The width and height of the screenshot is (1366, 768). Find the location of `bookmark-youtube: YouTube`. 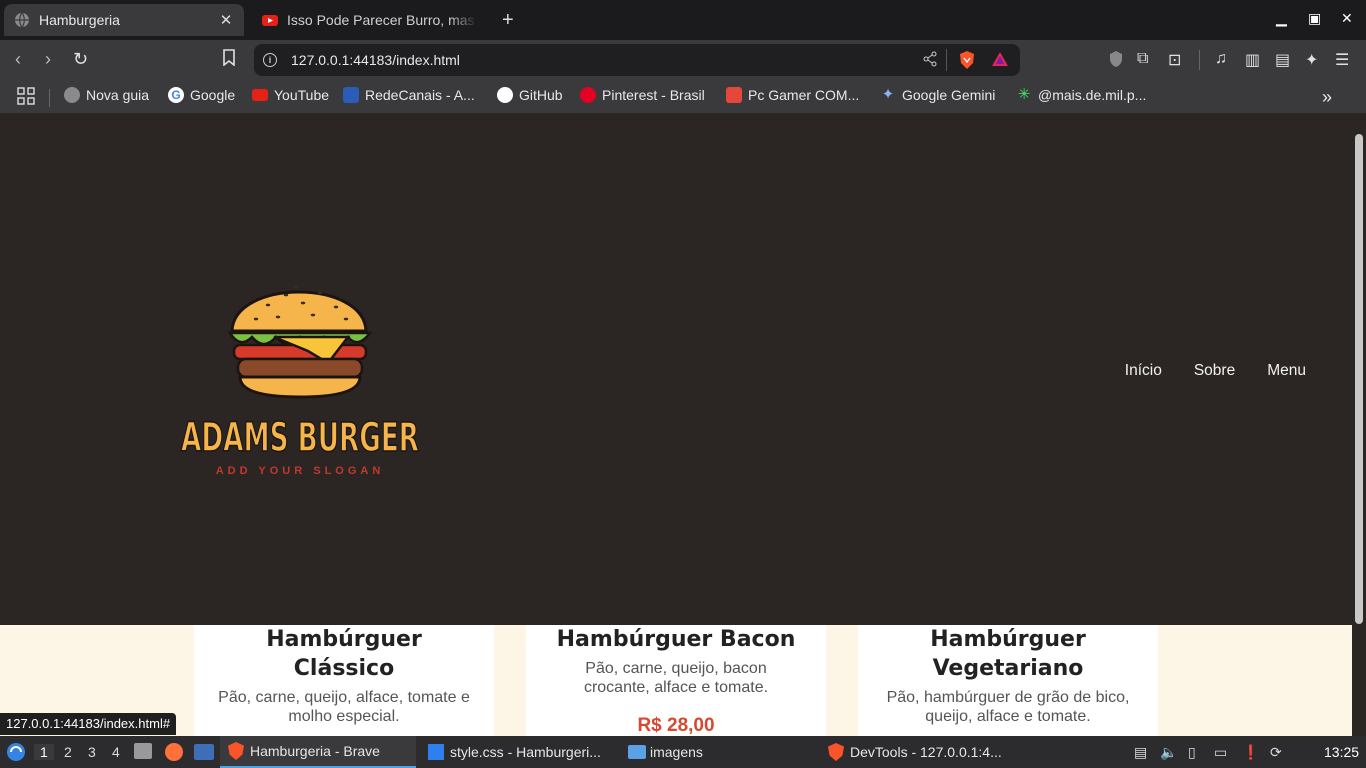

bookmark-youtube: YouTube is located at coordinates (290, 95).